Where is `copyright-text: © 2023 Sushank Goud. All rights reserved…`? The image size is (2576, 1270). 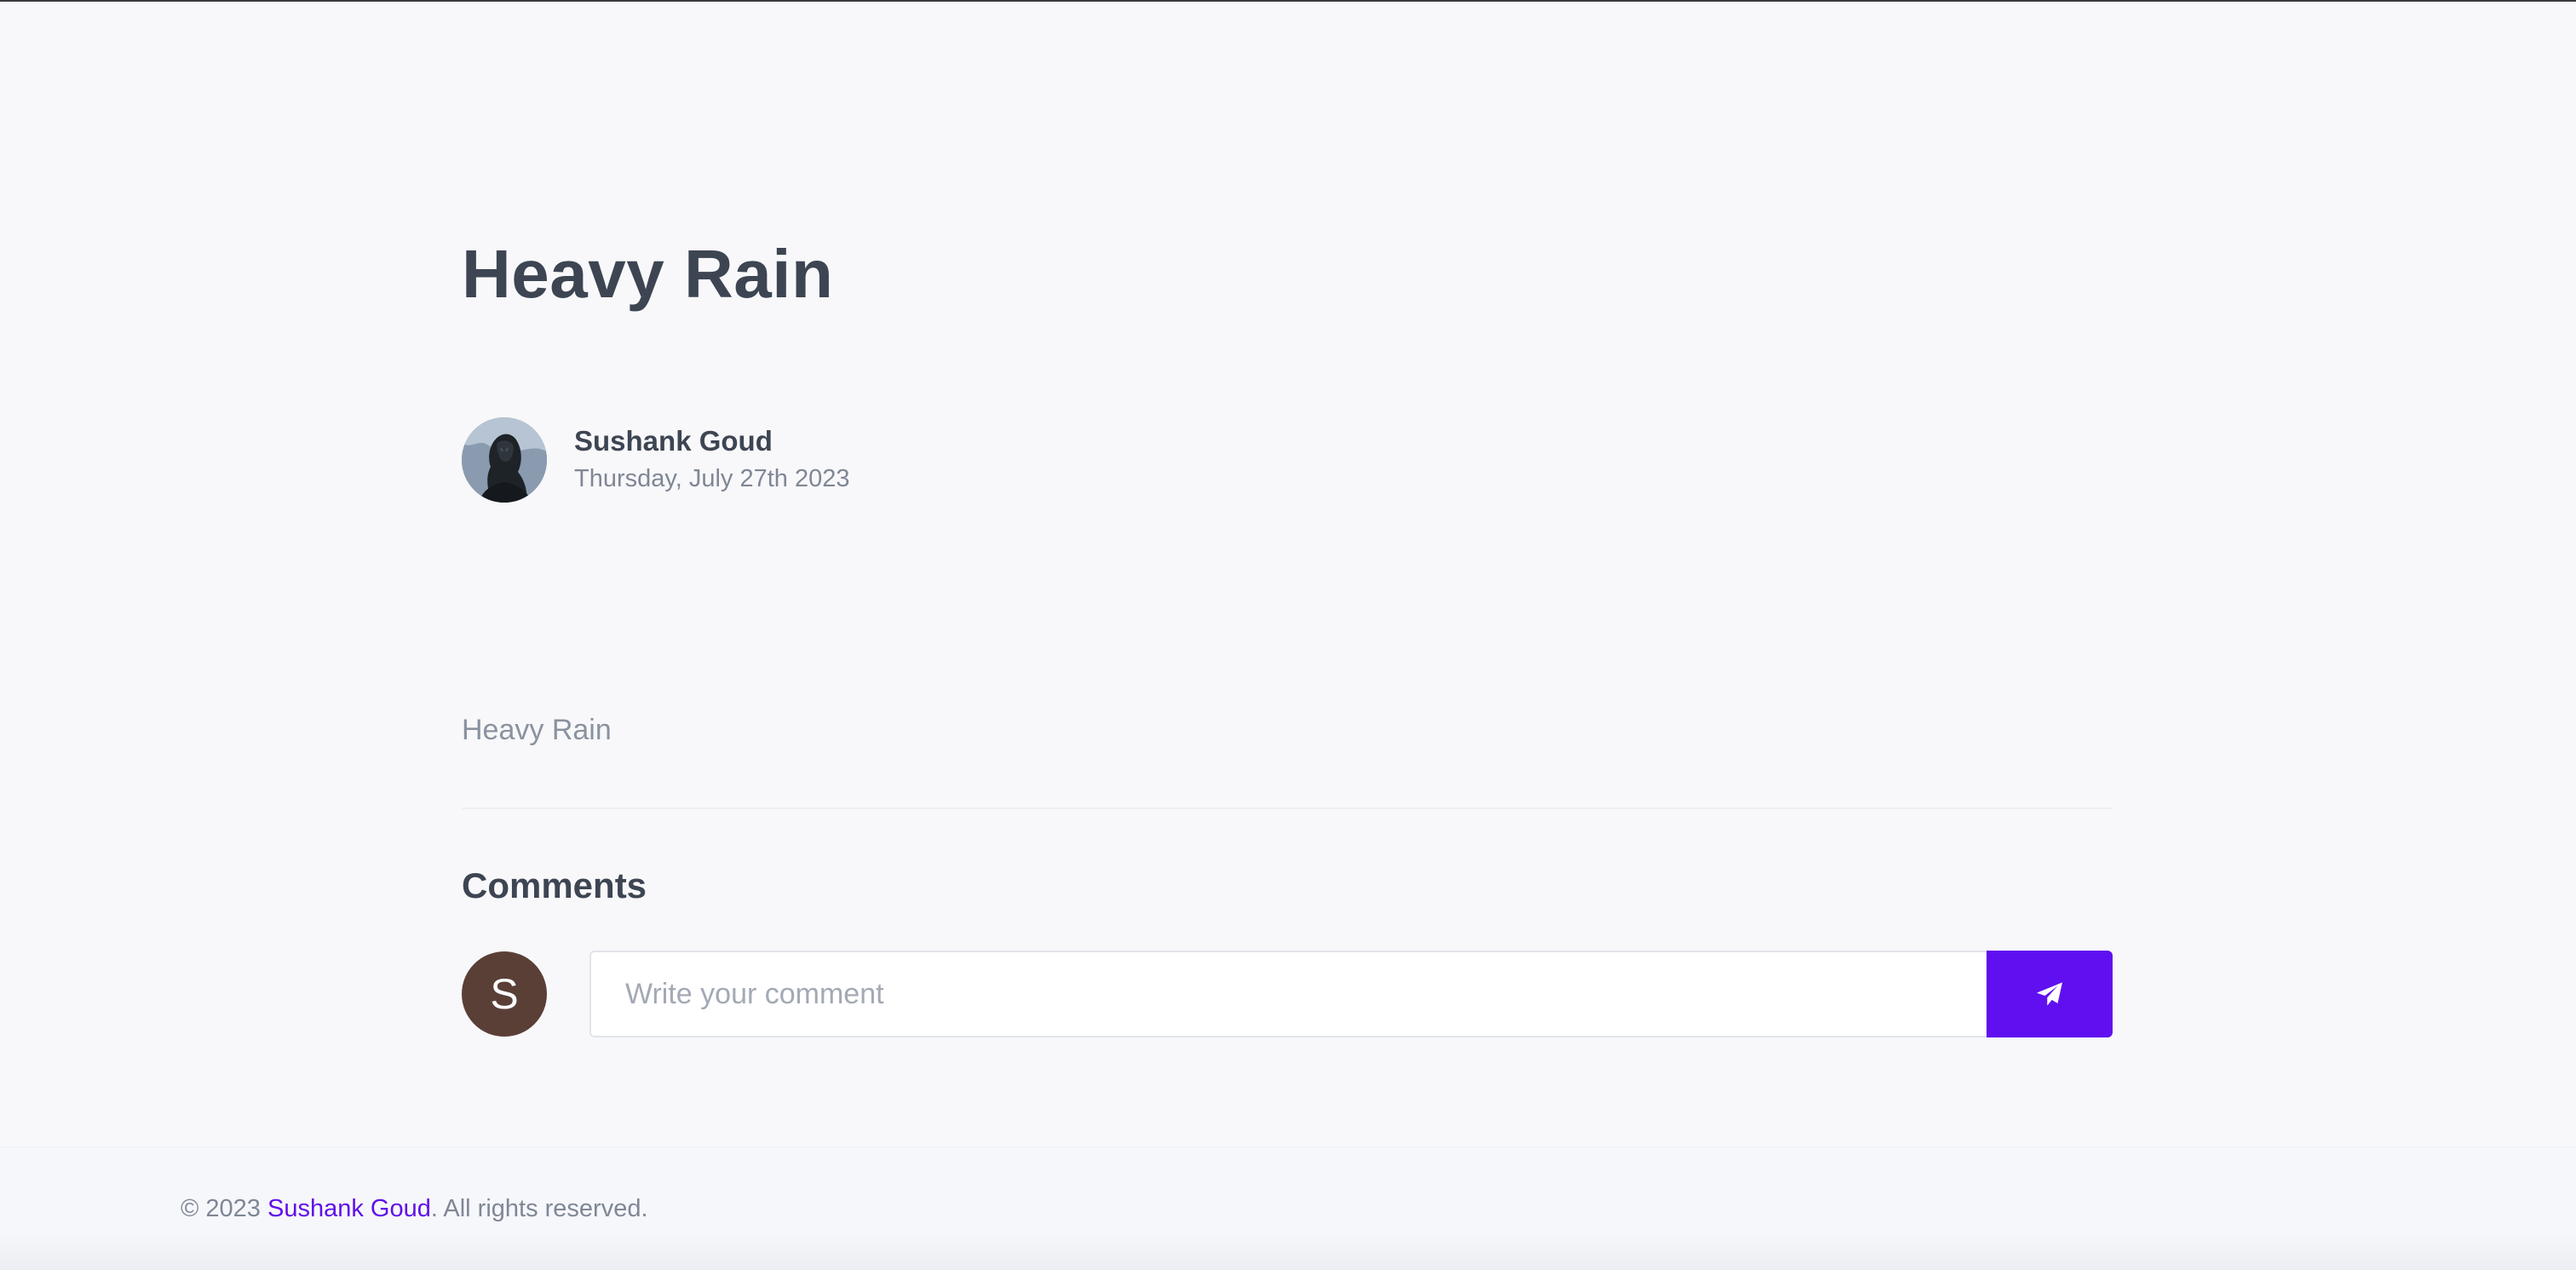
copyright-text: © 2023 Sushank Goud. All rights reserved… is located at coordinates (415, 1209).